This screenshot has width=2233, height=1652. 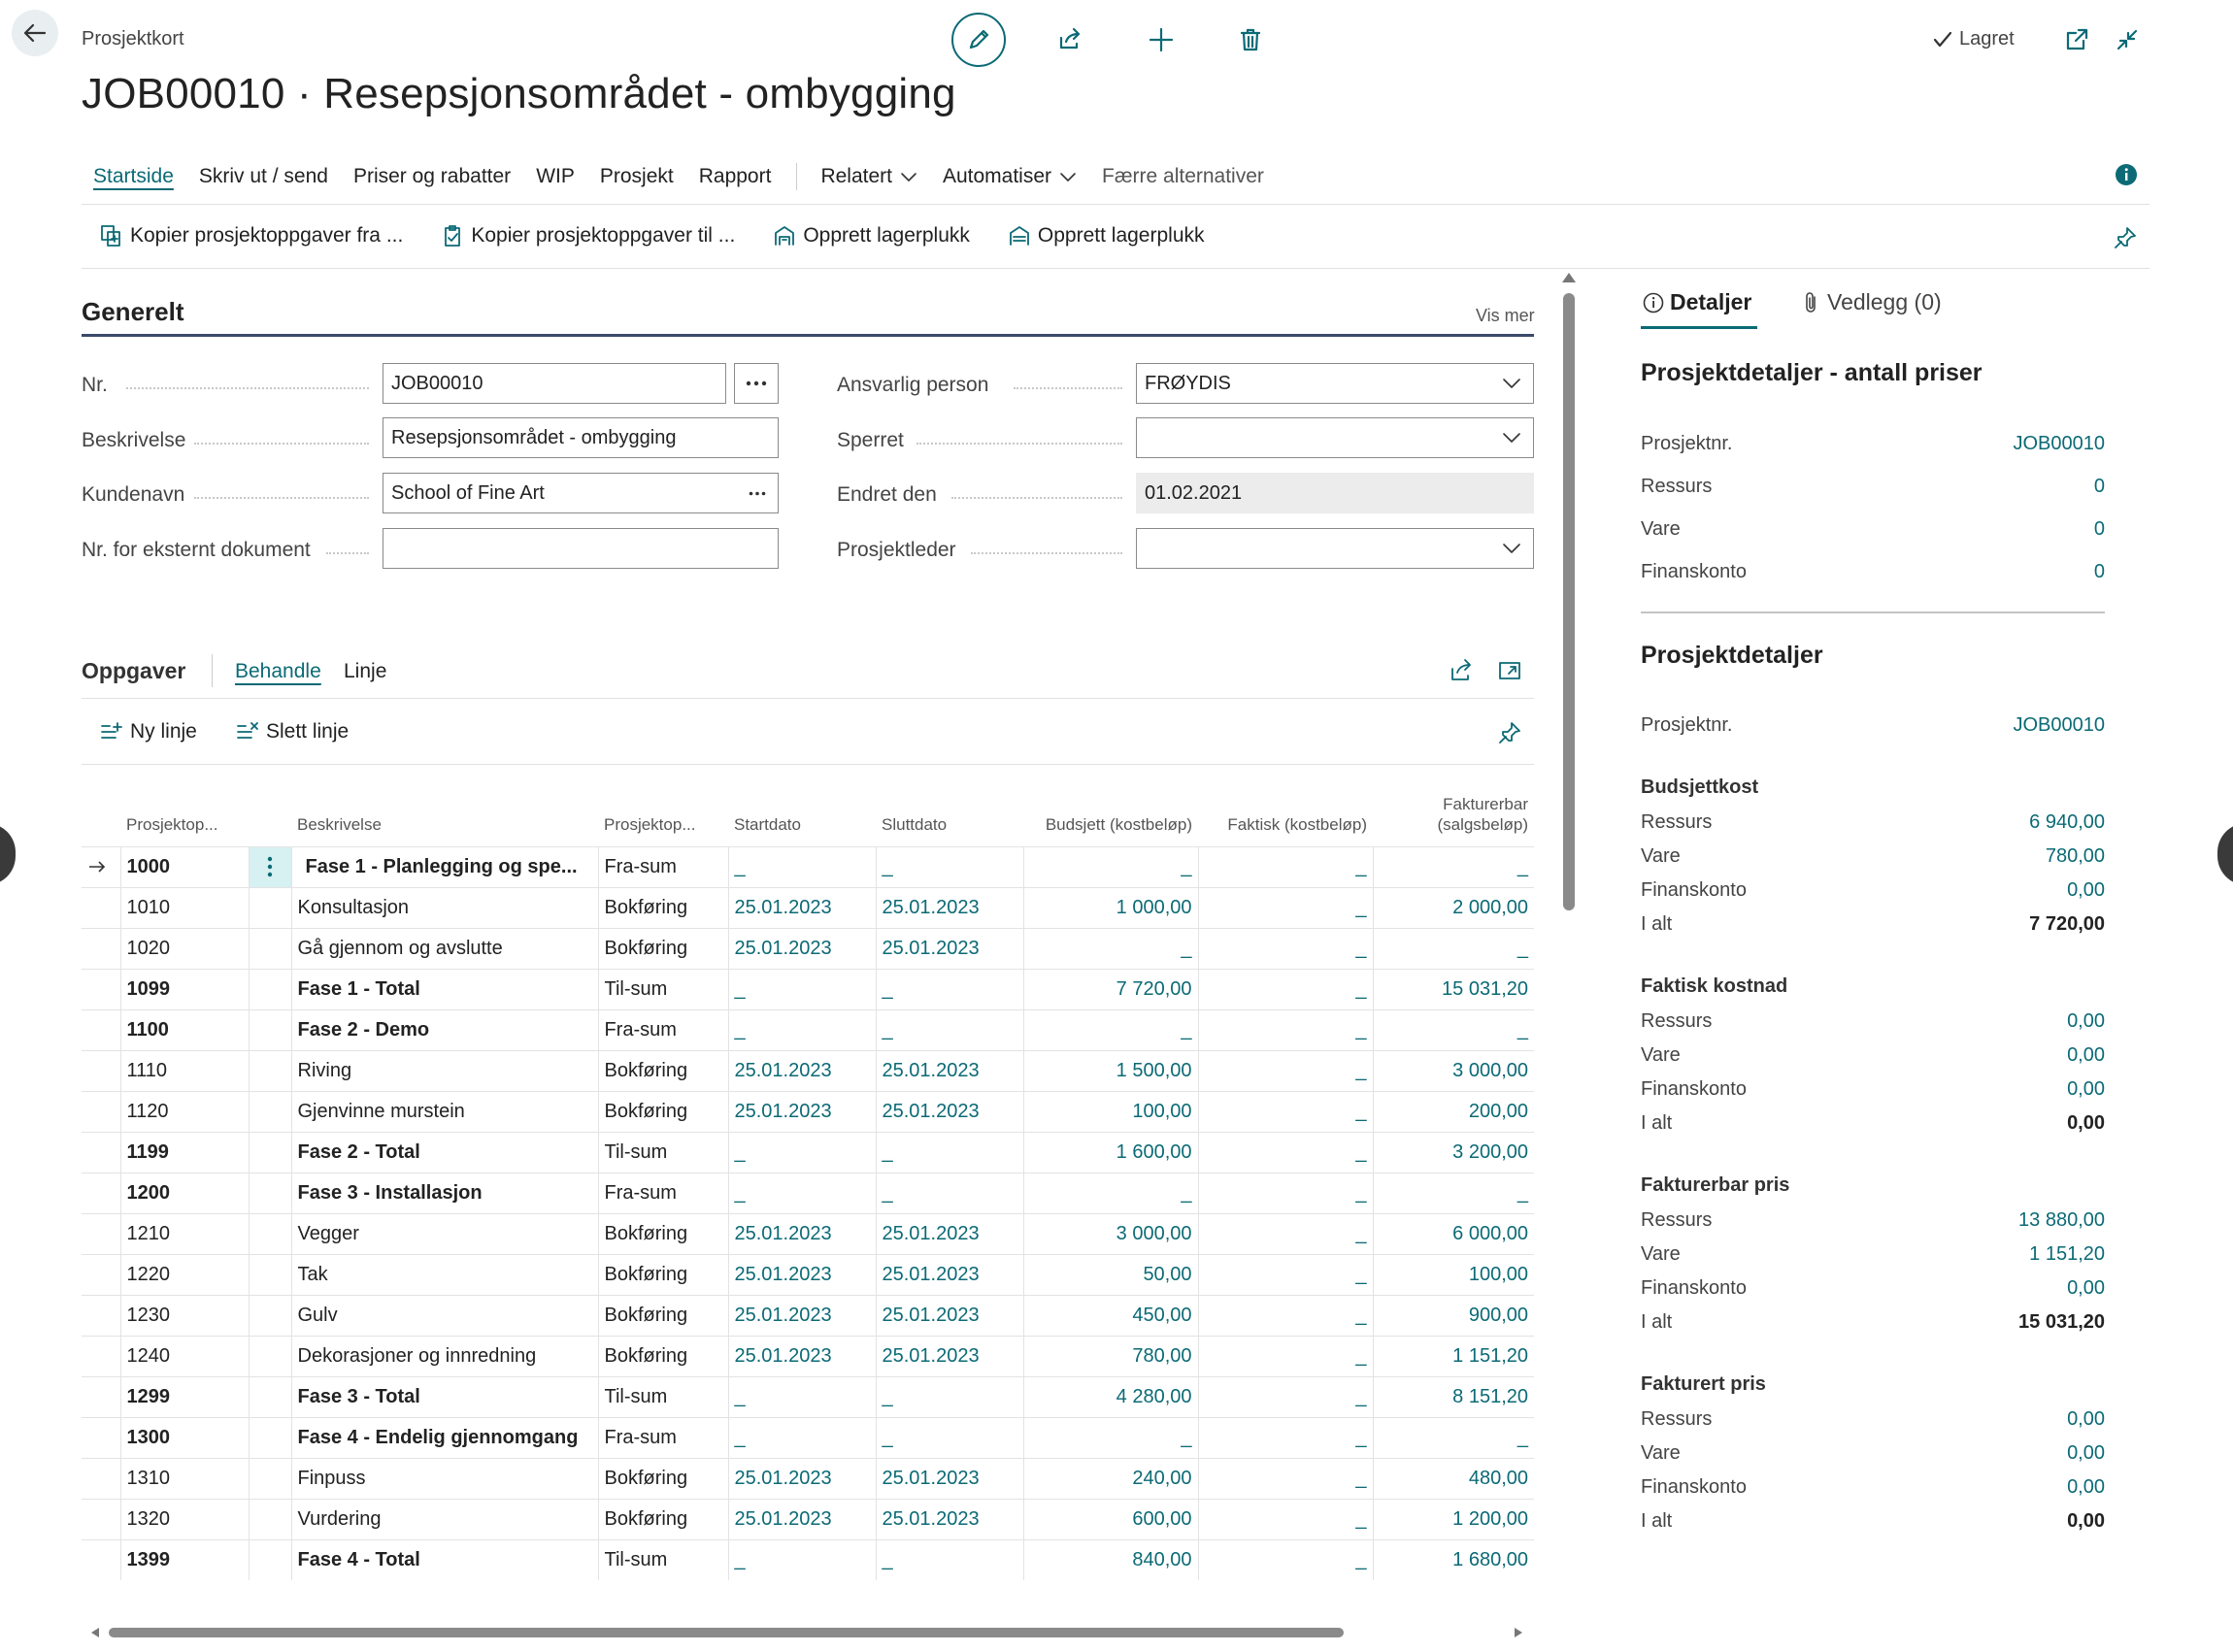 What do you see at coordinates (2059, 725) in the screenshot?
I see `factbox-value-link: JOB00010` at bounding box center [2059, 725].